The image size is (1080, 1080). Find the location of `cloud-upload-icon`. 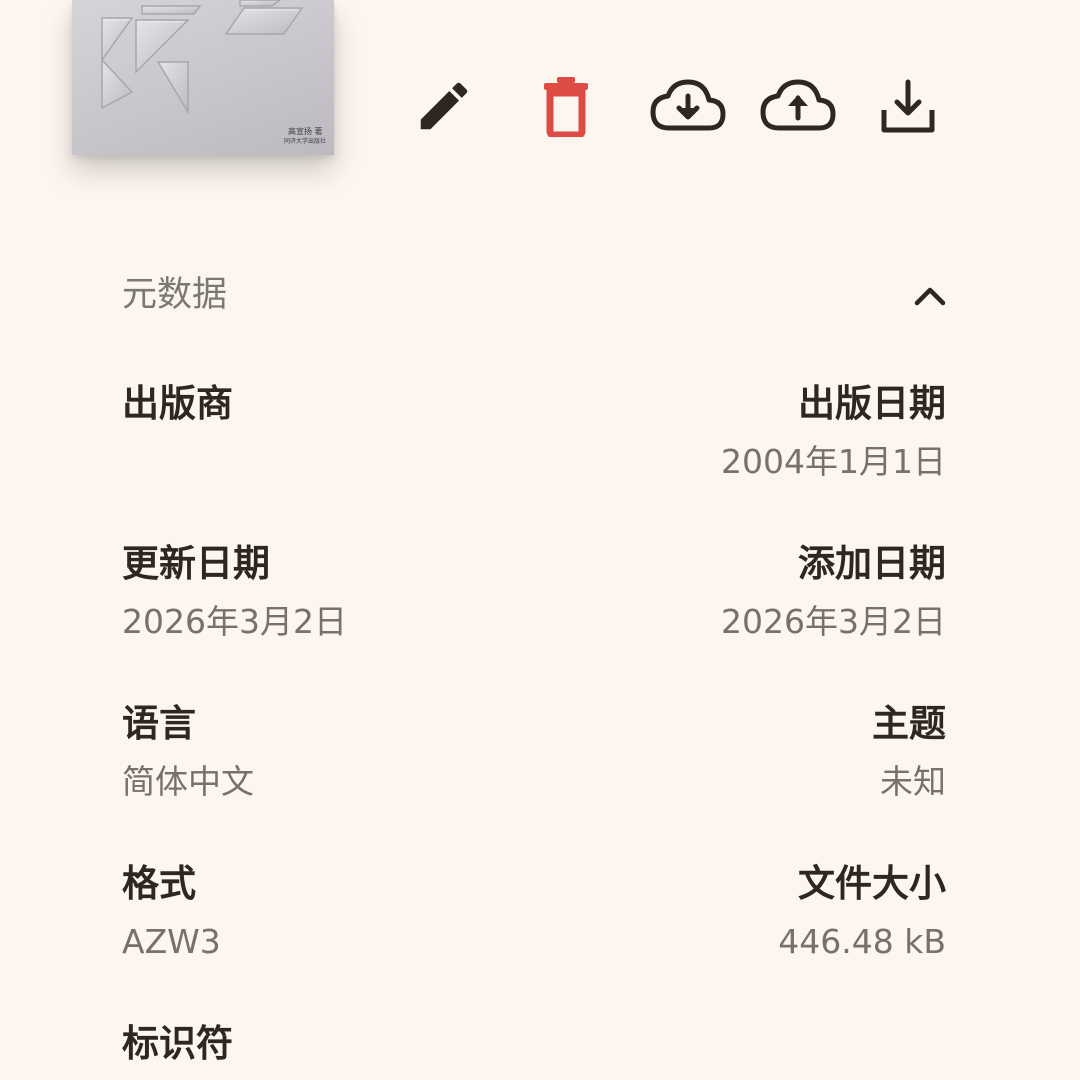

cloud-upload-icon is located at coordinates (798, 105).